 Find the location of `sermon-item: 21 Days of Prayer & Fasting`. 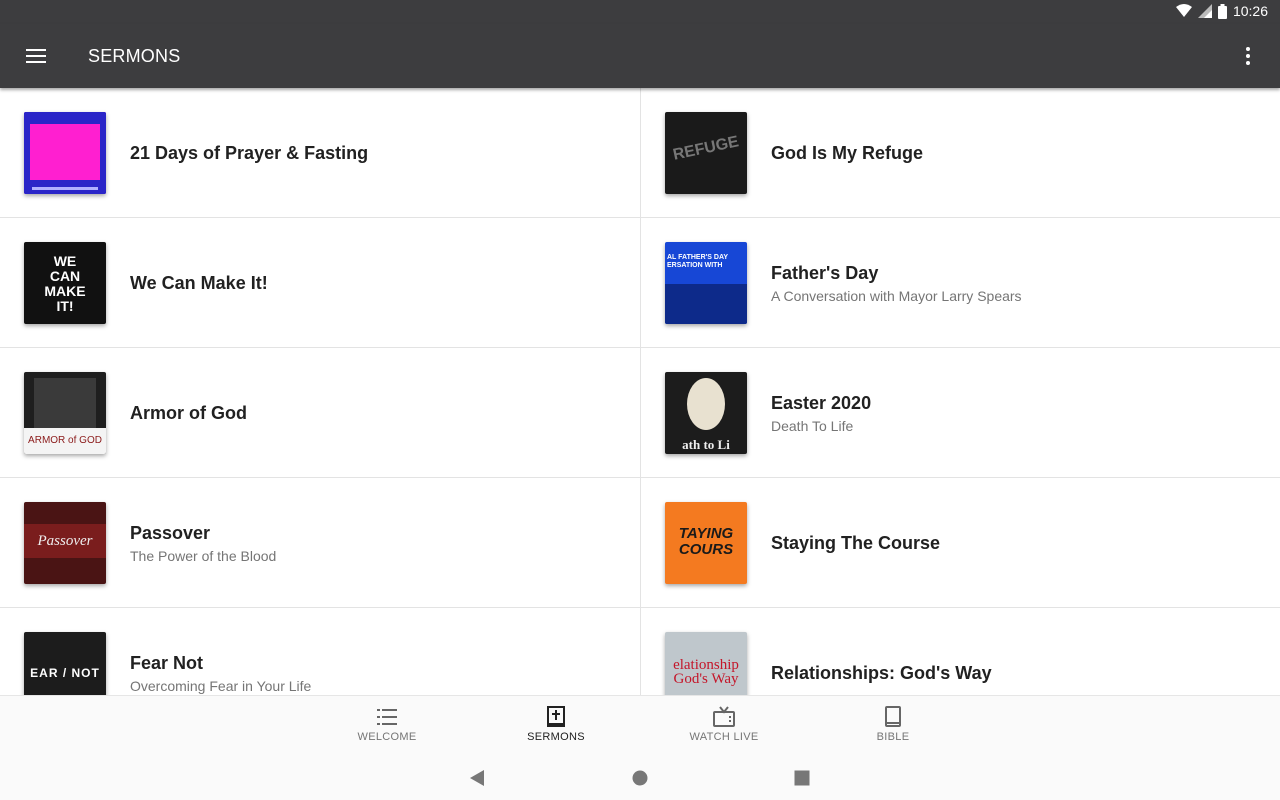

sermon-item: 21 Days of Prayer & Fasting is located at coordinates (320, 153).